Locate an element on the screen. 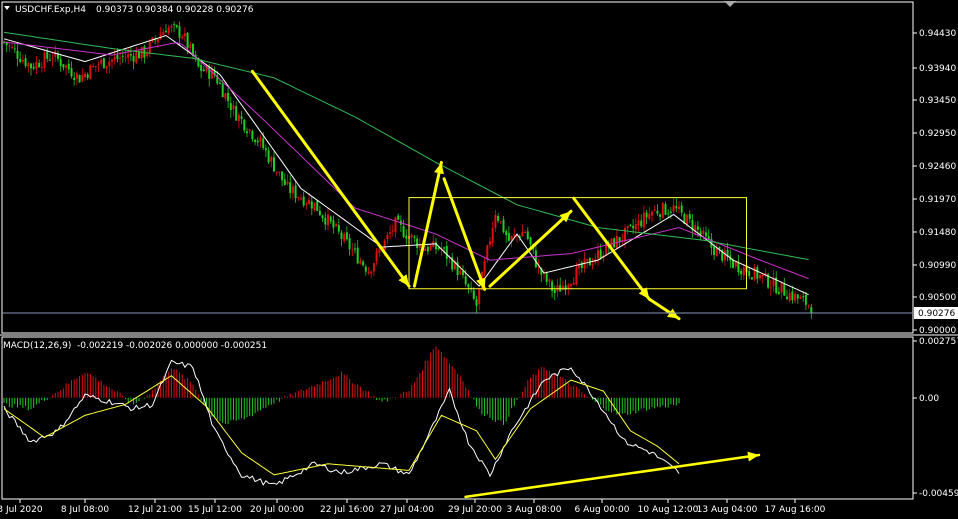  price-axis-label: 0.92950 is located at coordinates (937, 134).